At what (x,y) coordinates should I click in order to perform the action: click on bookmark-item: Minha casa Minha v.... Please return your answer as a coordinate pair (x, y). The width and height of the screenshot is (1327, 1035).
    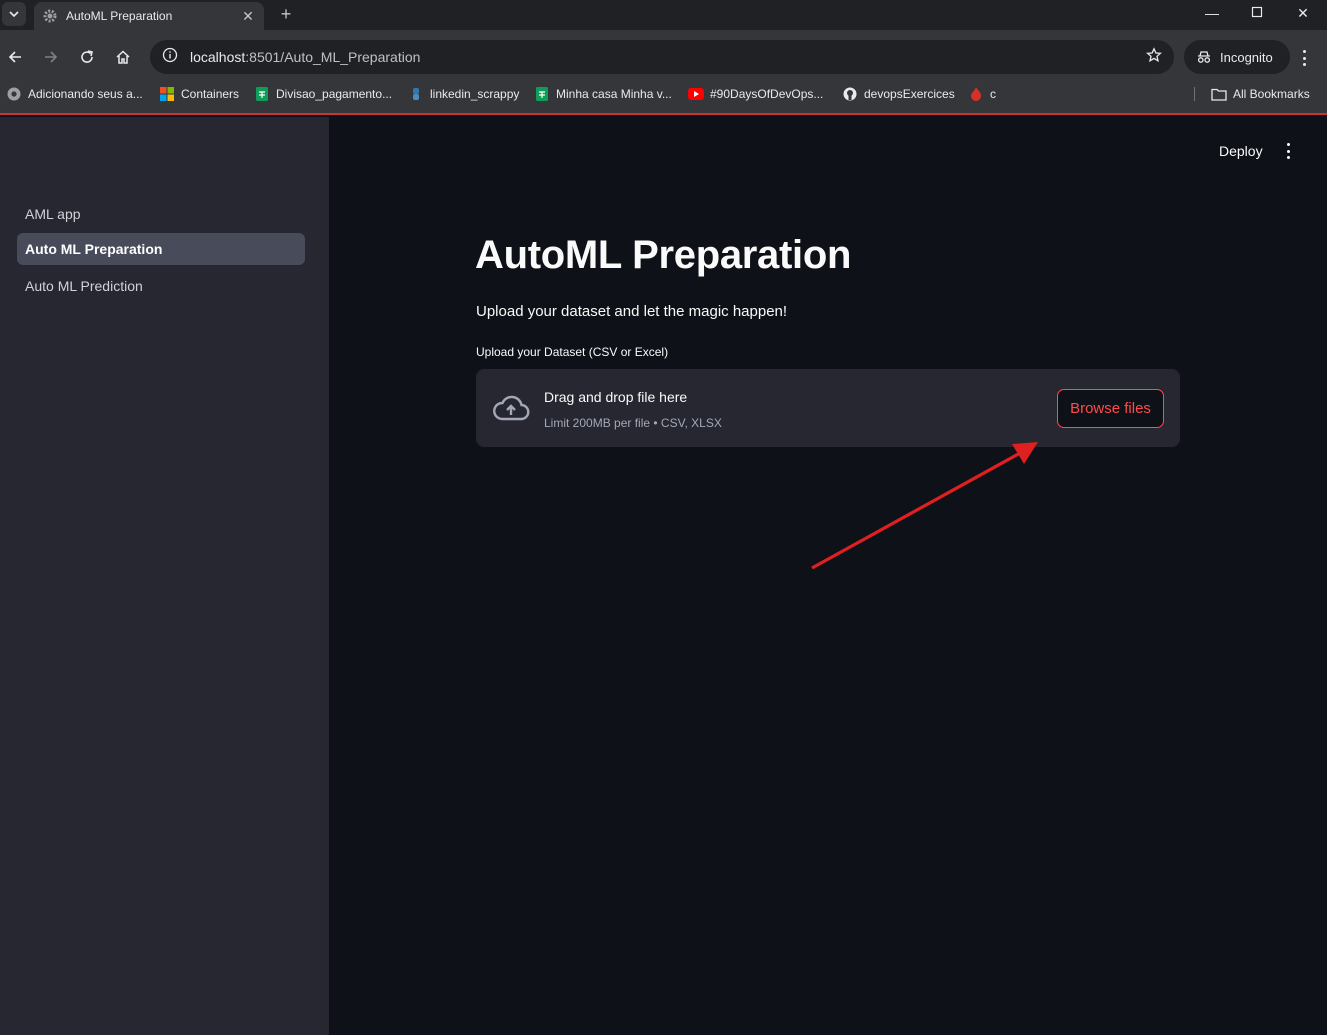
    Looking at the image, I should click on (603, 94).